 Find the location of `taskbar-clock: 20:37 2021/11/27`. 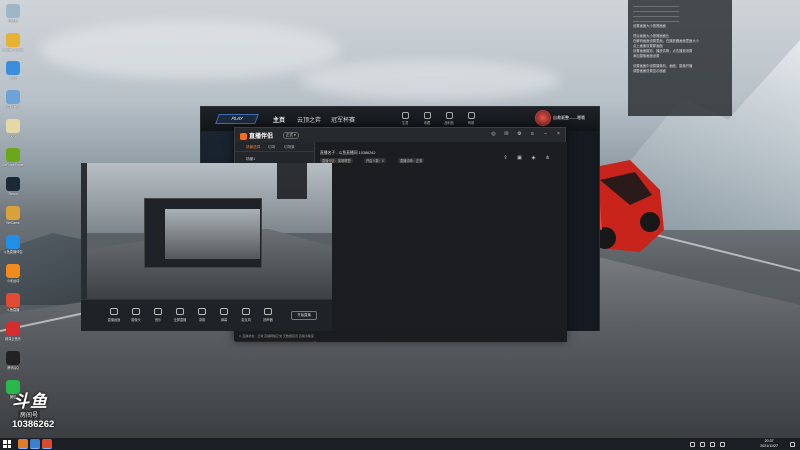

taskbar-clock: 20:37 2021/11/27 is located at coordinates (769, 444).